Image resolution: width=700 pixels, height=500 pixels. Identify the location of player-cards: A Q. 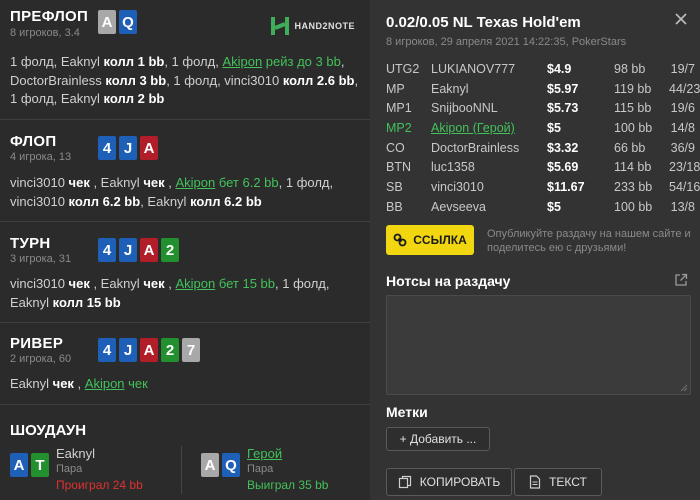
(220, 465).